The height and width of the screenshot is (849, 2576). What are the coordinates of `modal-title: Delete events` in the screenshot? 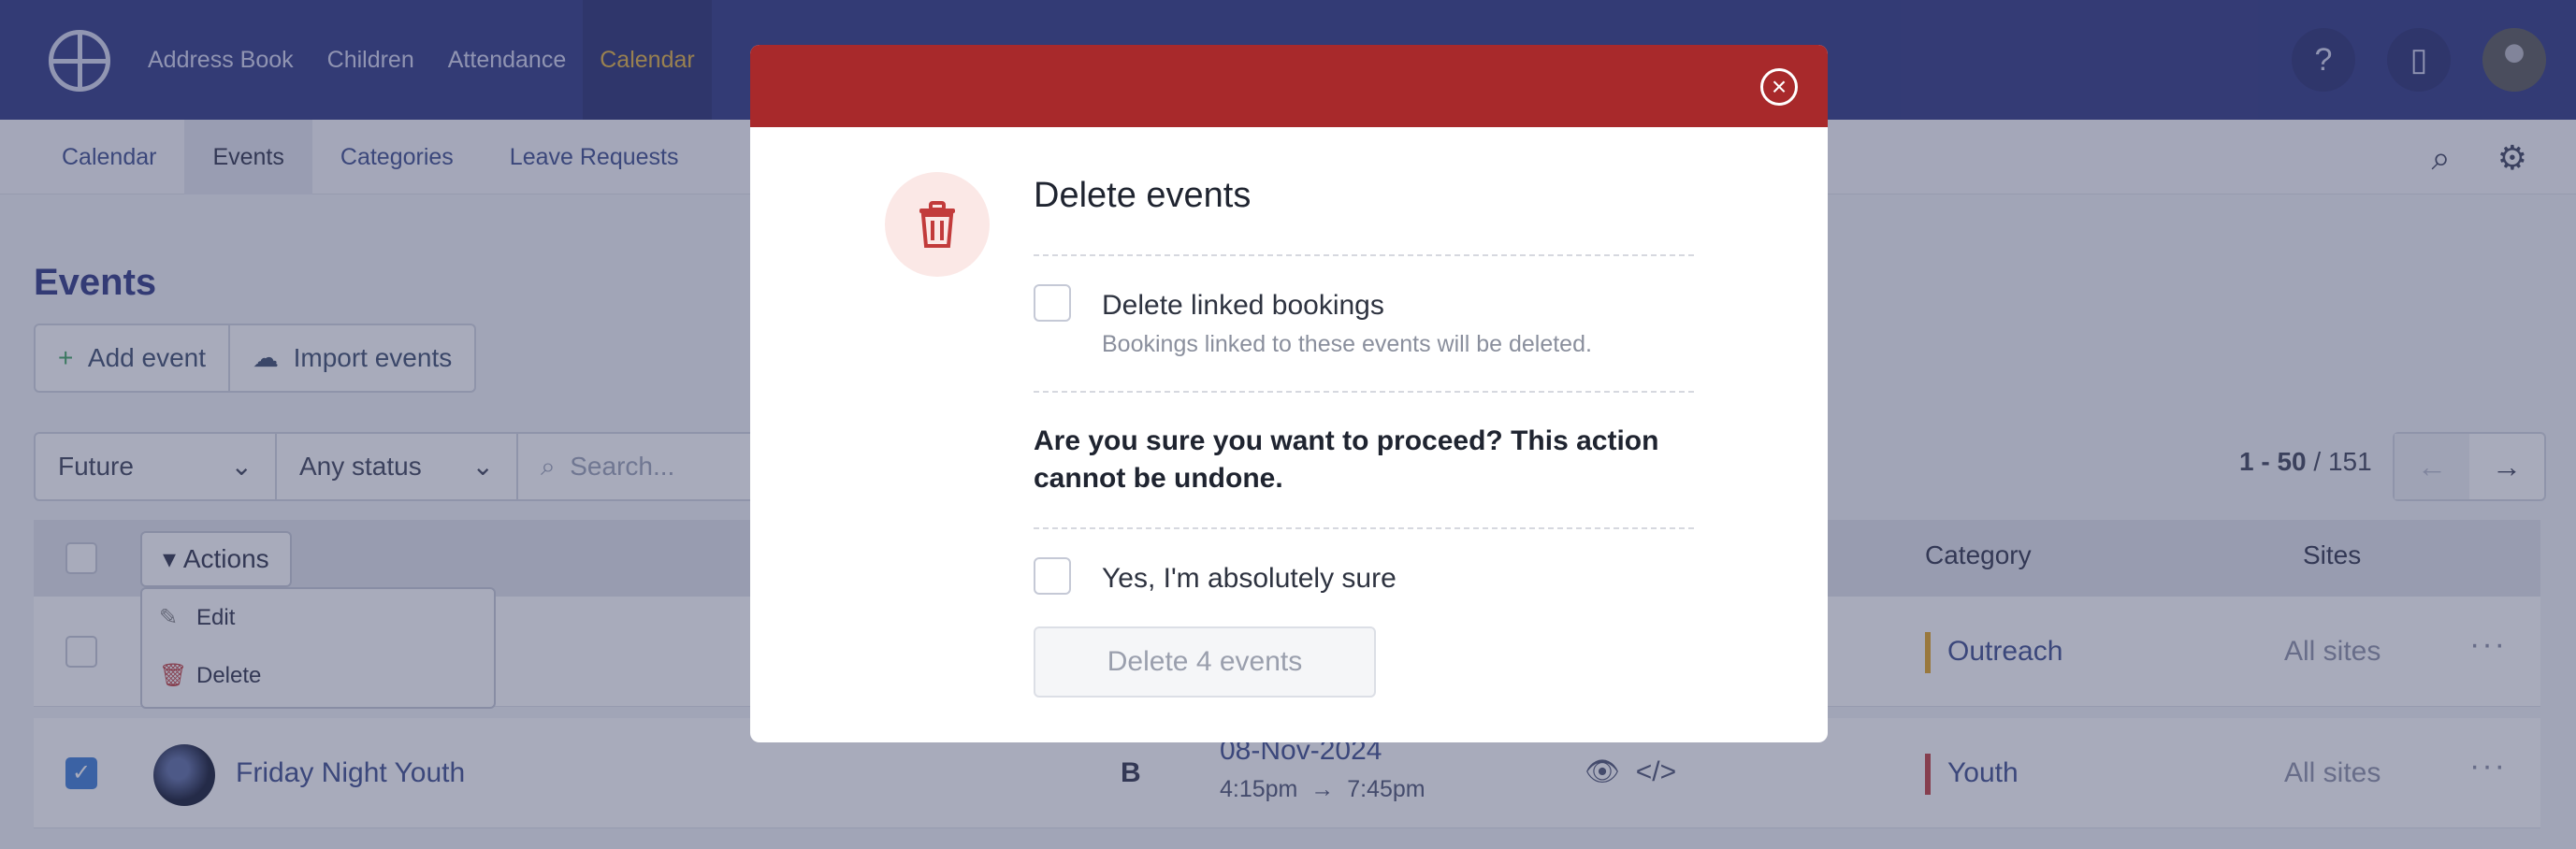 It's located at (1143, 196).